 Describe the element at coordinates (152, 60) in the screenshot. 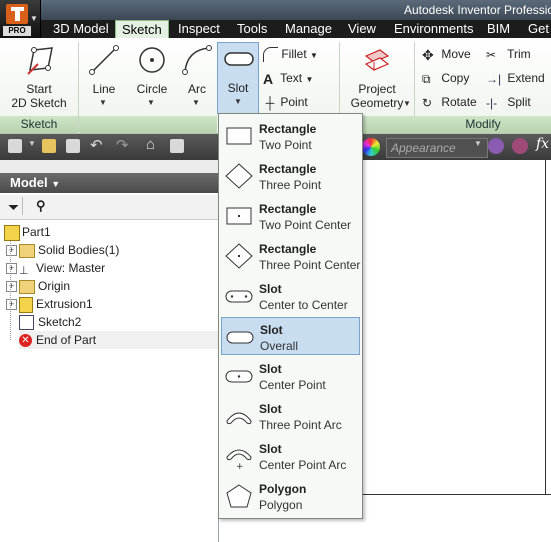

I see `circle-icon` at that location.